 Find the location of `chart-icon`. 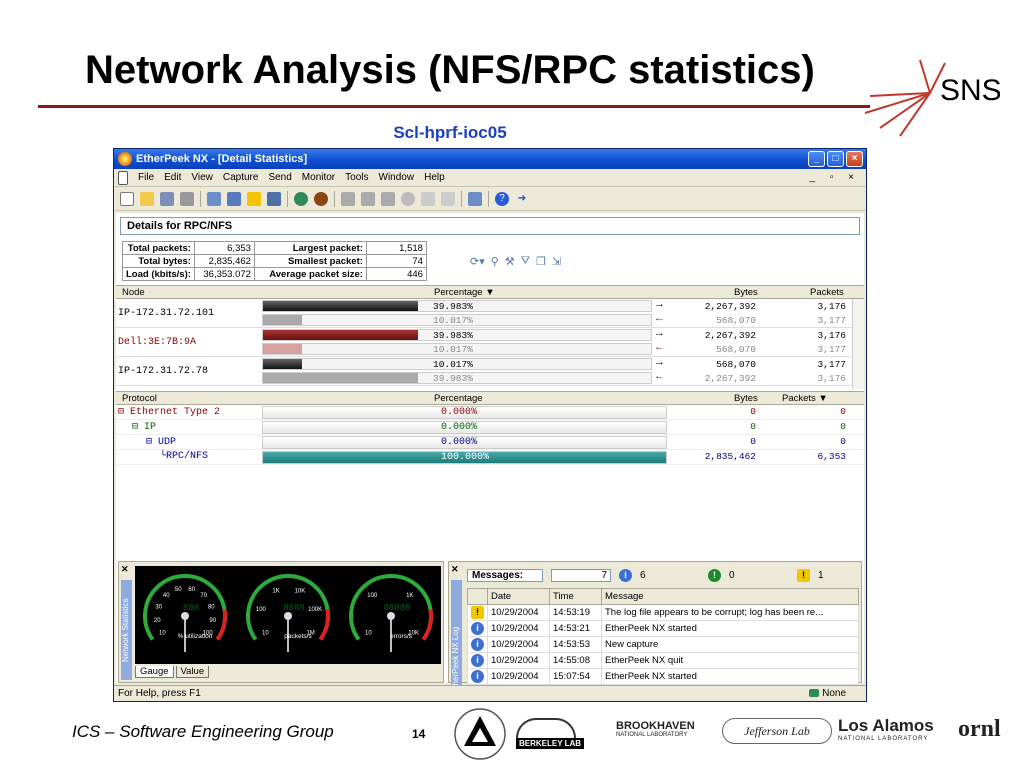

chart-icon is located at coordinates (448, 198).